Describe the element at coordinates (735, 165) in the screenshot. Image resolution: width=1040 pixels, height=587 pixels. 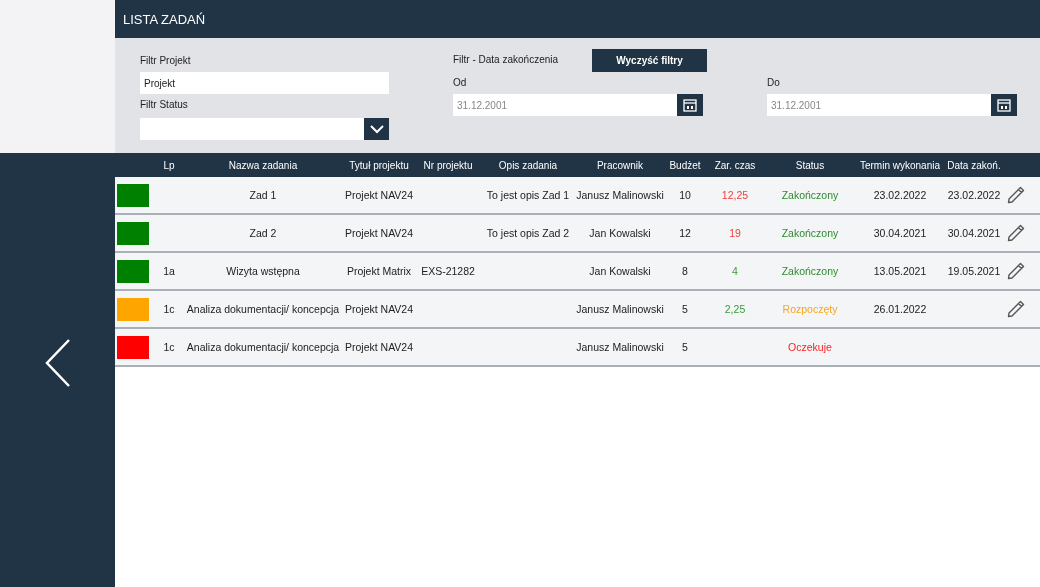
I see `column-header: Zar. czas` at that location.